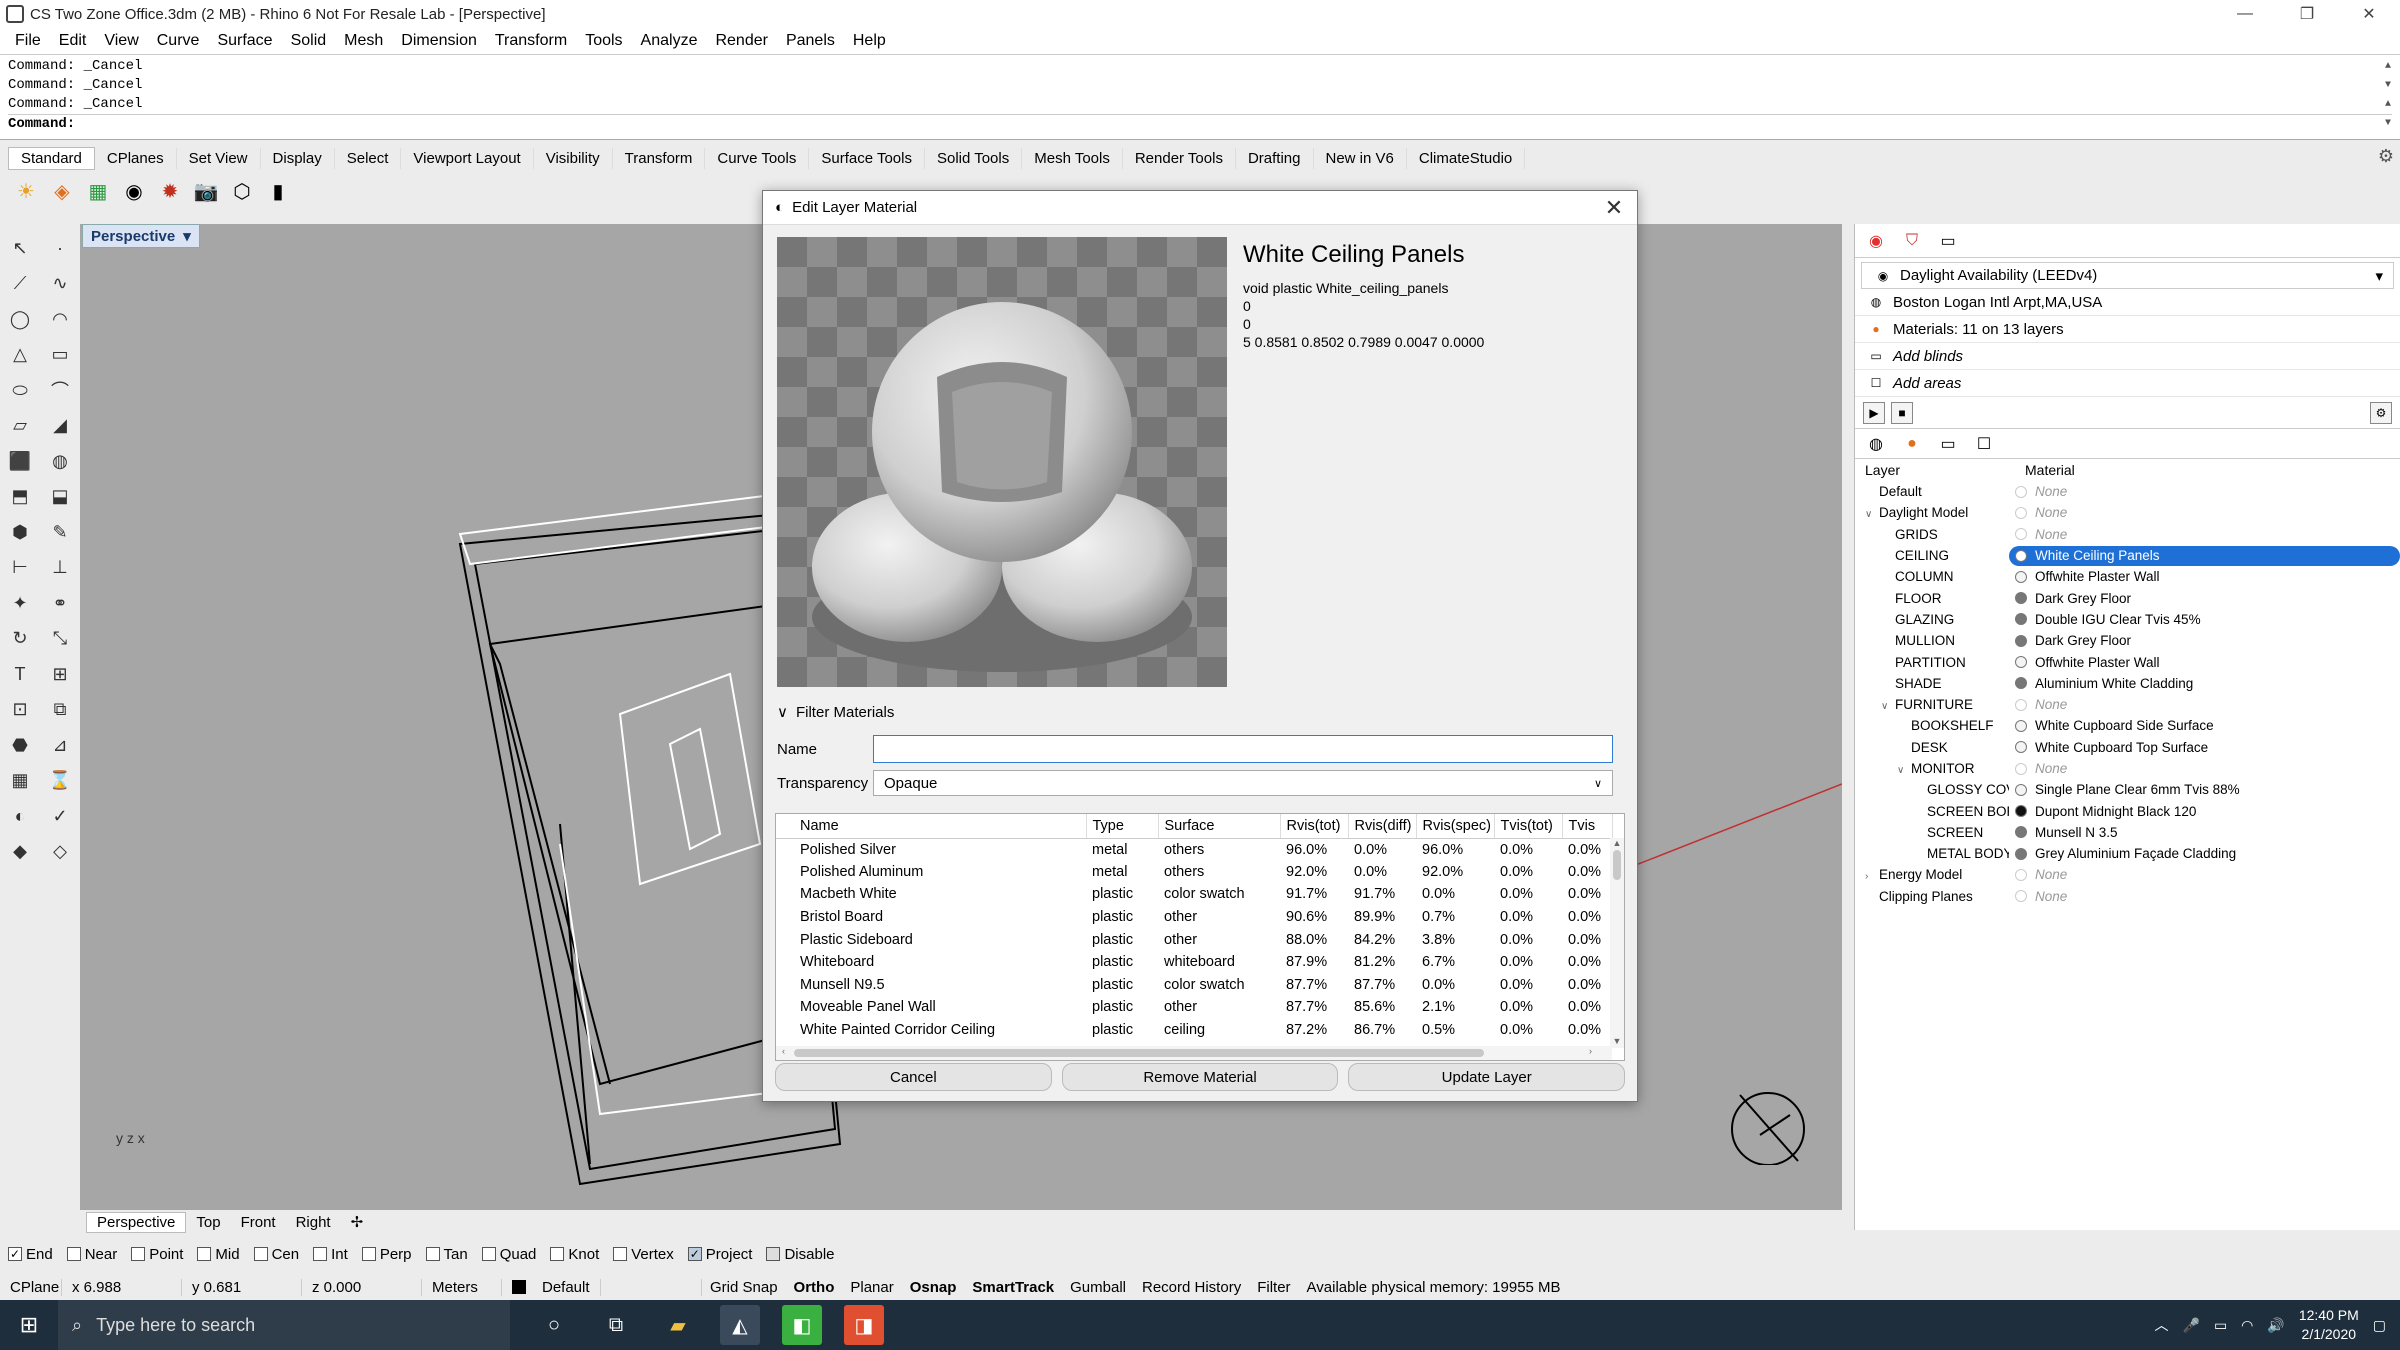  What do you see at coordinates (2386, 156) in the screenshot?
I see `settings-gear-icon: ⚙` at bounding box center [2386, 156].